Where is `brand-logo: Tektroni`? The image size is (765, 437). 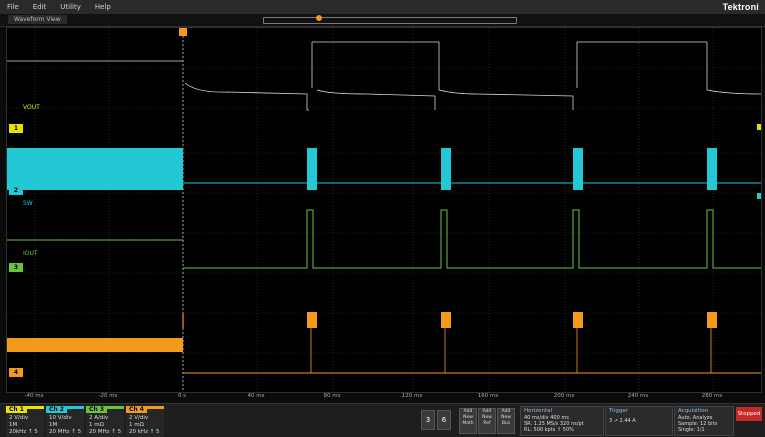 brand-logo: Tektroni is located at coordinates (740, 7).